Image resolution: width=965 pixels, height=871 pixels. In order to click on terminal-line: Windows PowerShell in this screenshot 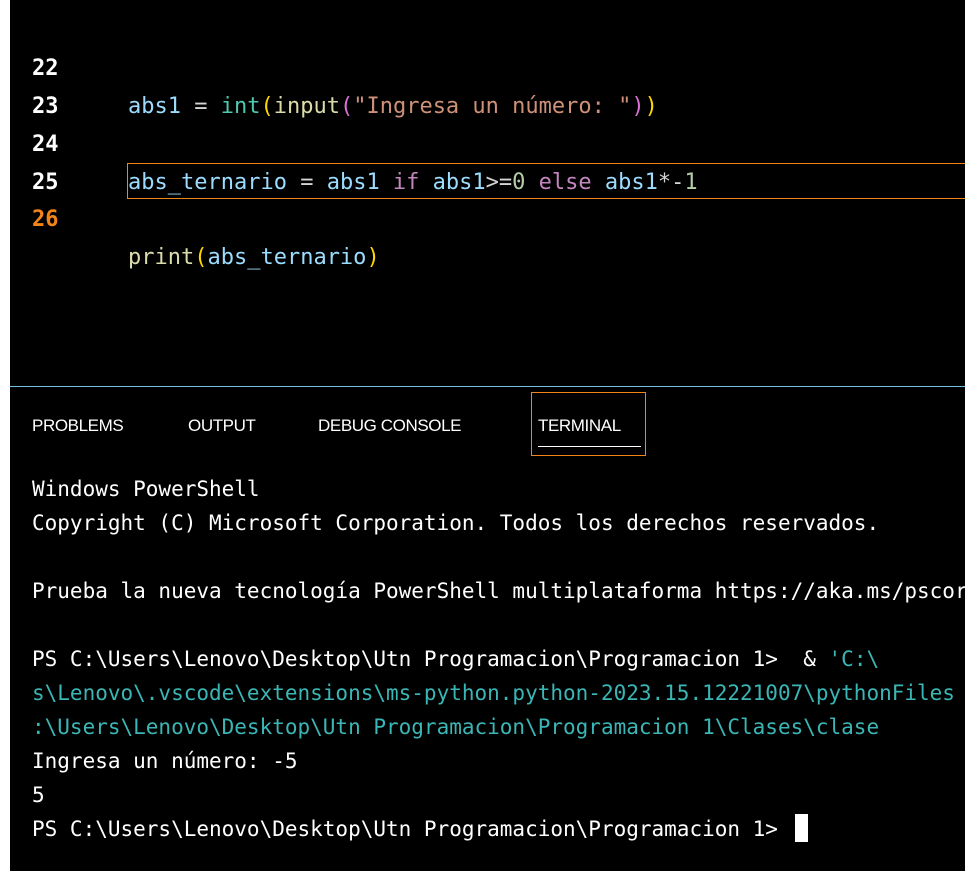, I will do `click(146, 489)`.